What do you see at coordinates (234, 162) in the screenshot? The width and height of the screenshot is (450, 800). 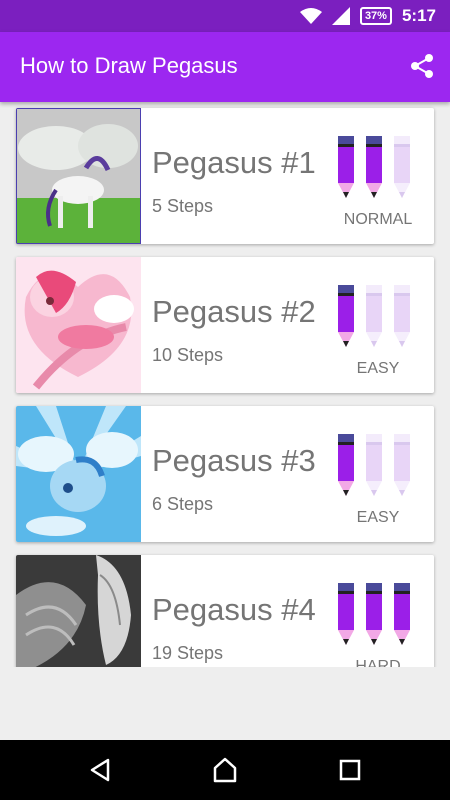 I see `card-title: Pegasus #1` at bounding box center [234, 162].